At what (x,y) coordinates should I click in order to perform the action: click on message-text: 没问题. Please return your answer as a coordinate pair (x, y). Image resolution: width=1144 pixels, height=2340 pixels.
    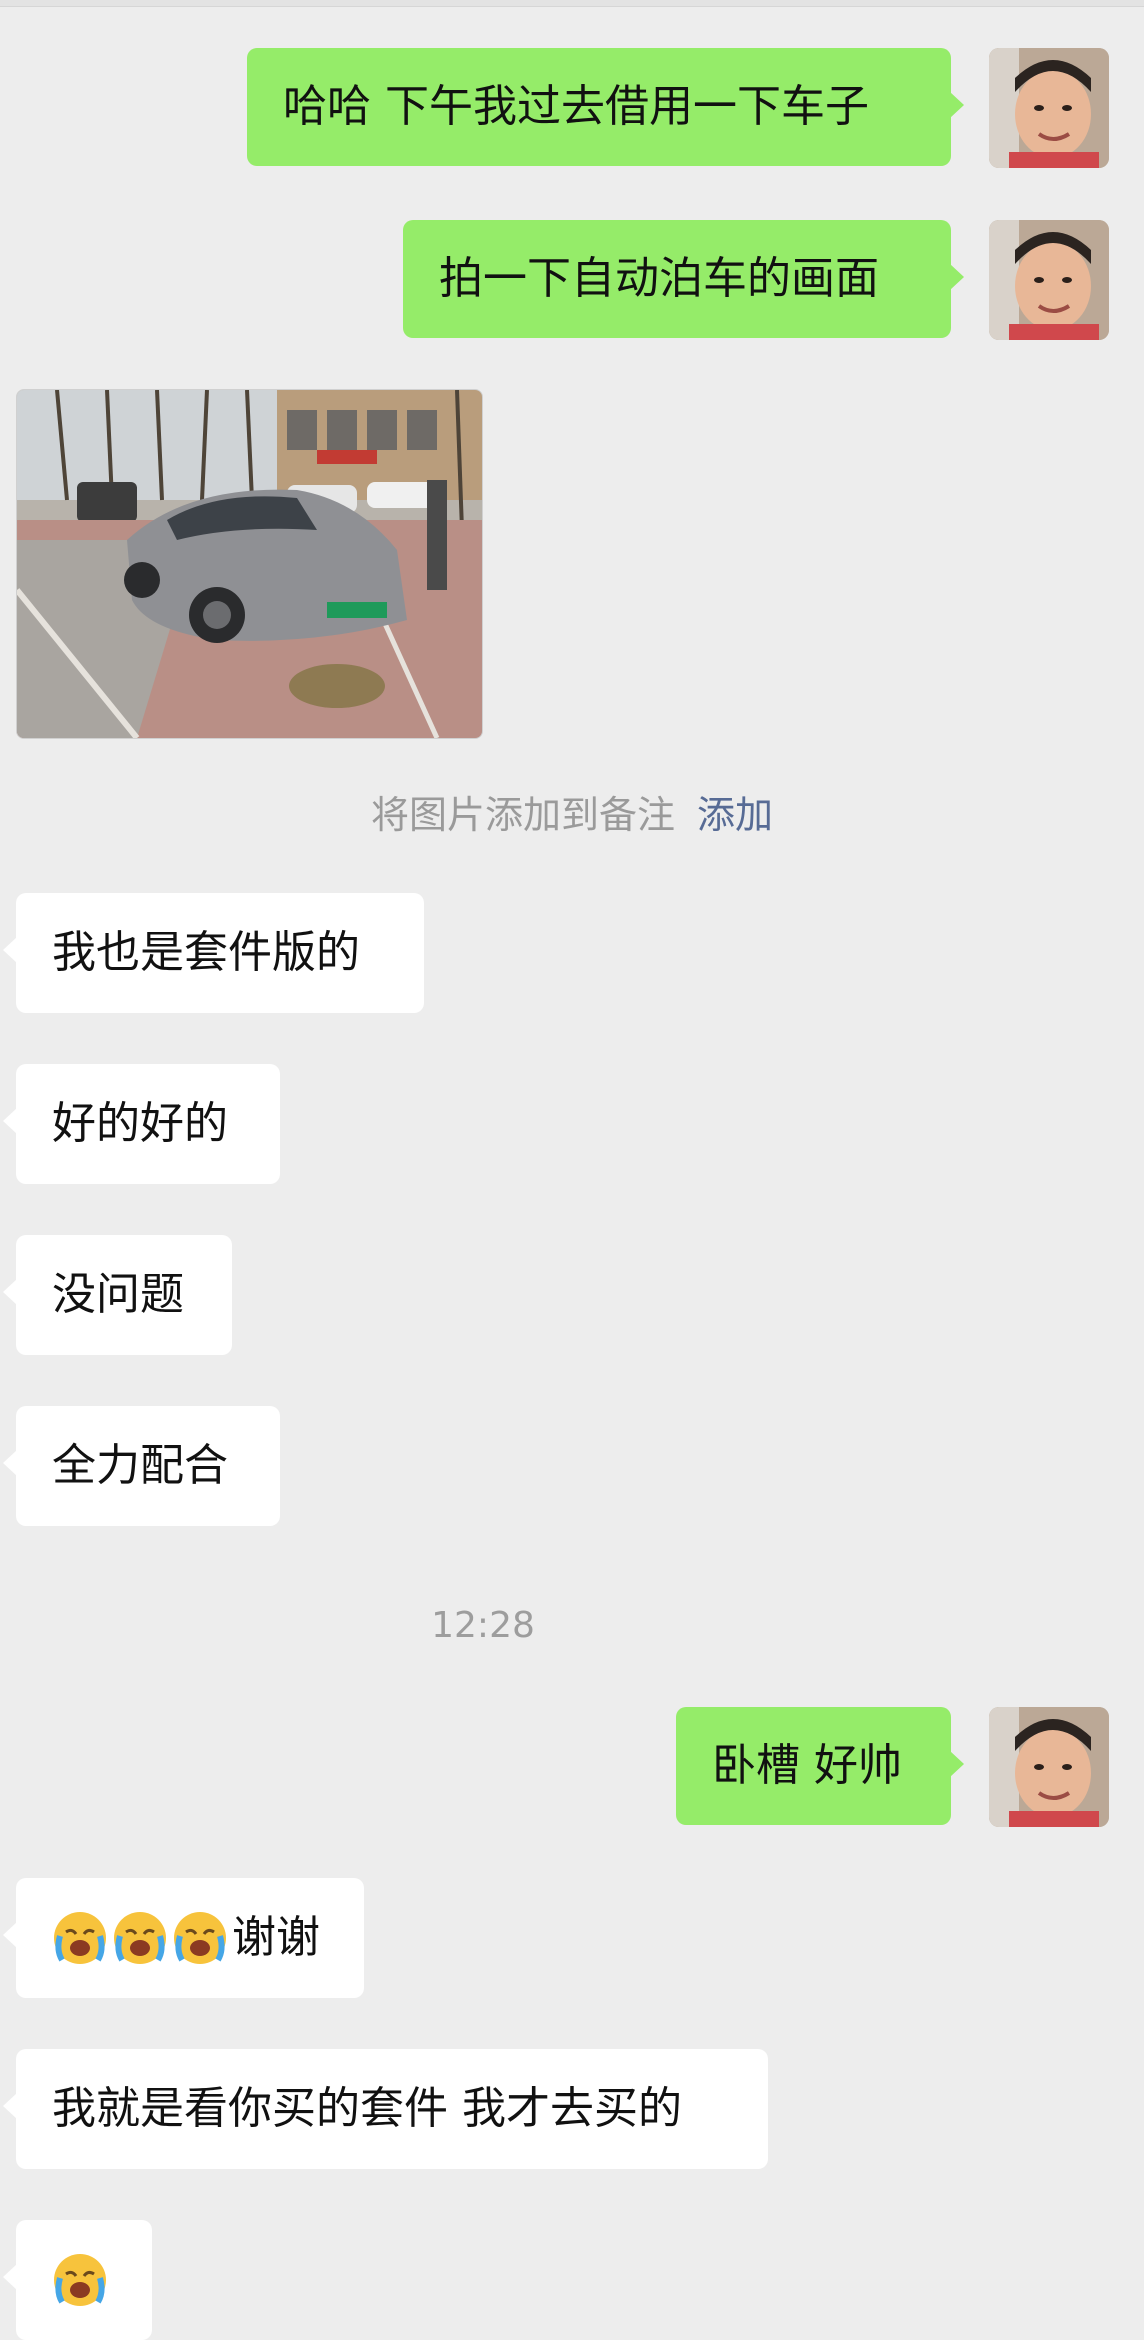
    Looking at the image, I should click on (118, 1294).